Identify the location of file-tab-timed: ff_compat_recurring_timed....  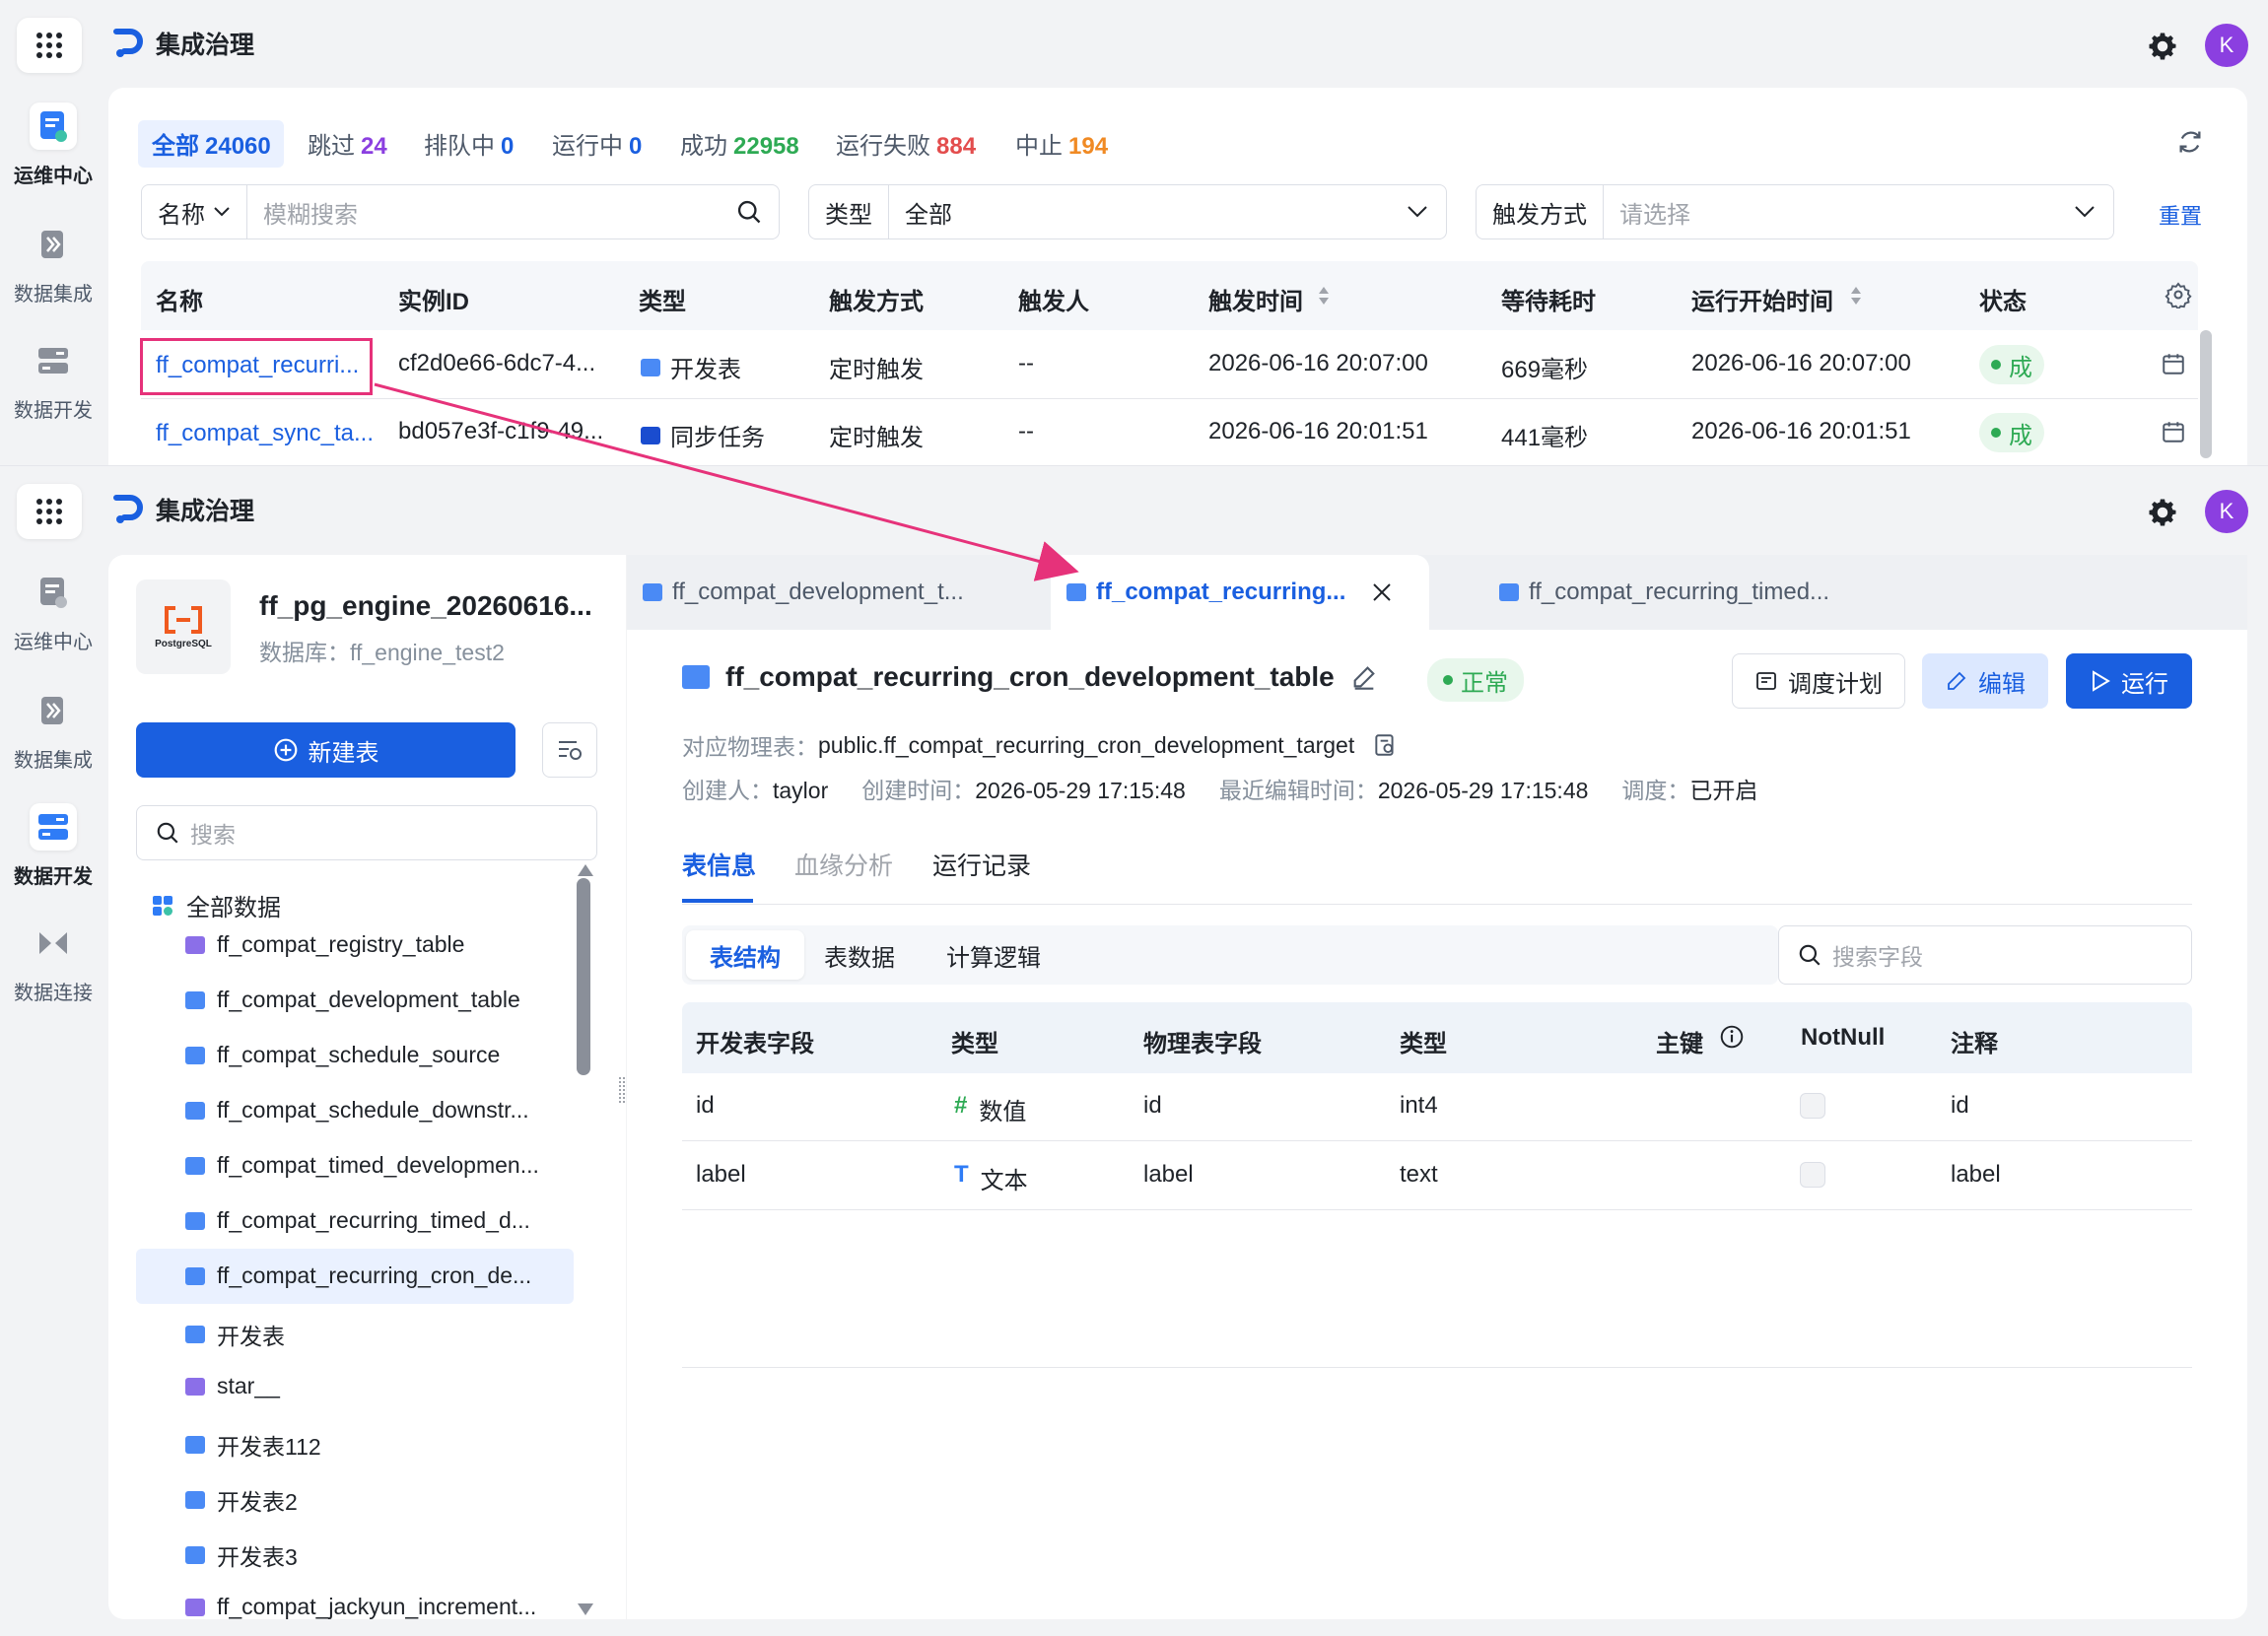
(1690, 592).